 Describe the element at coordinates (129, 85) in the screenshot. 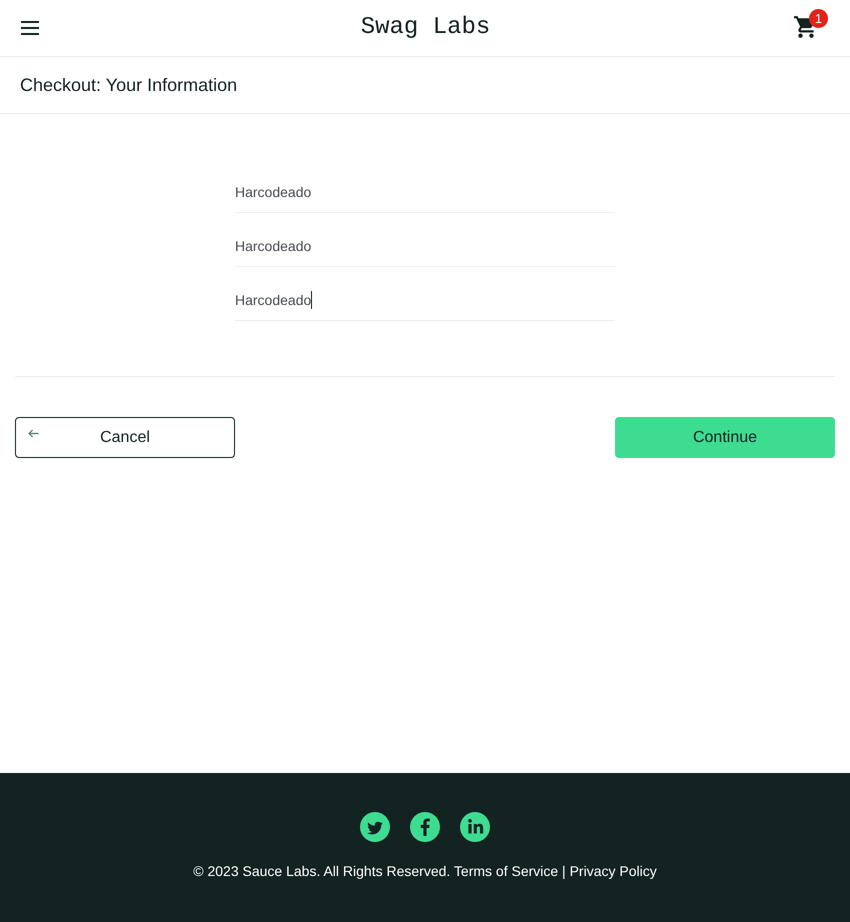

I see `page-title: Checkout: Your Information` at that location.